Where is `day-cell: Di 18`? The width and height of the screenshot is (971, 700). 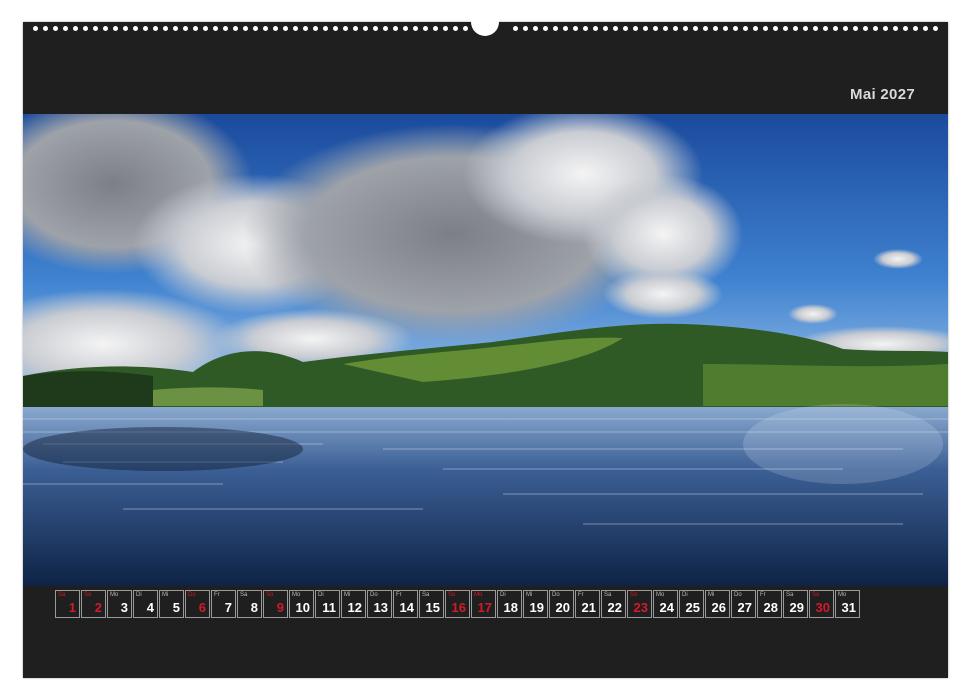
day-cell: Di 18 is located at coordinates (509, 604).